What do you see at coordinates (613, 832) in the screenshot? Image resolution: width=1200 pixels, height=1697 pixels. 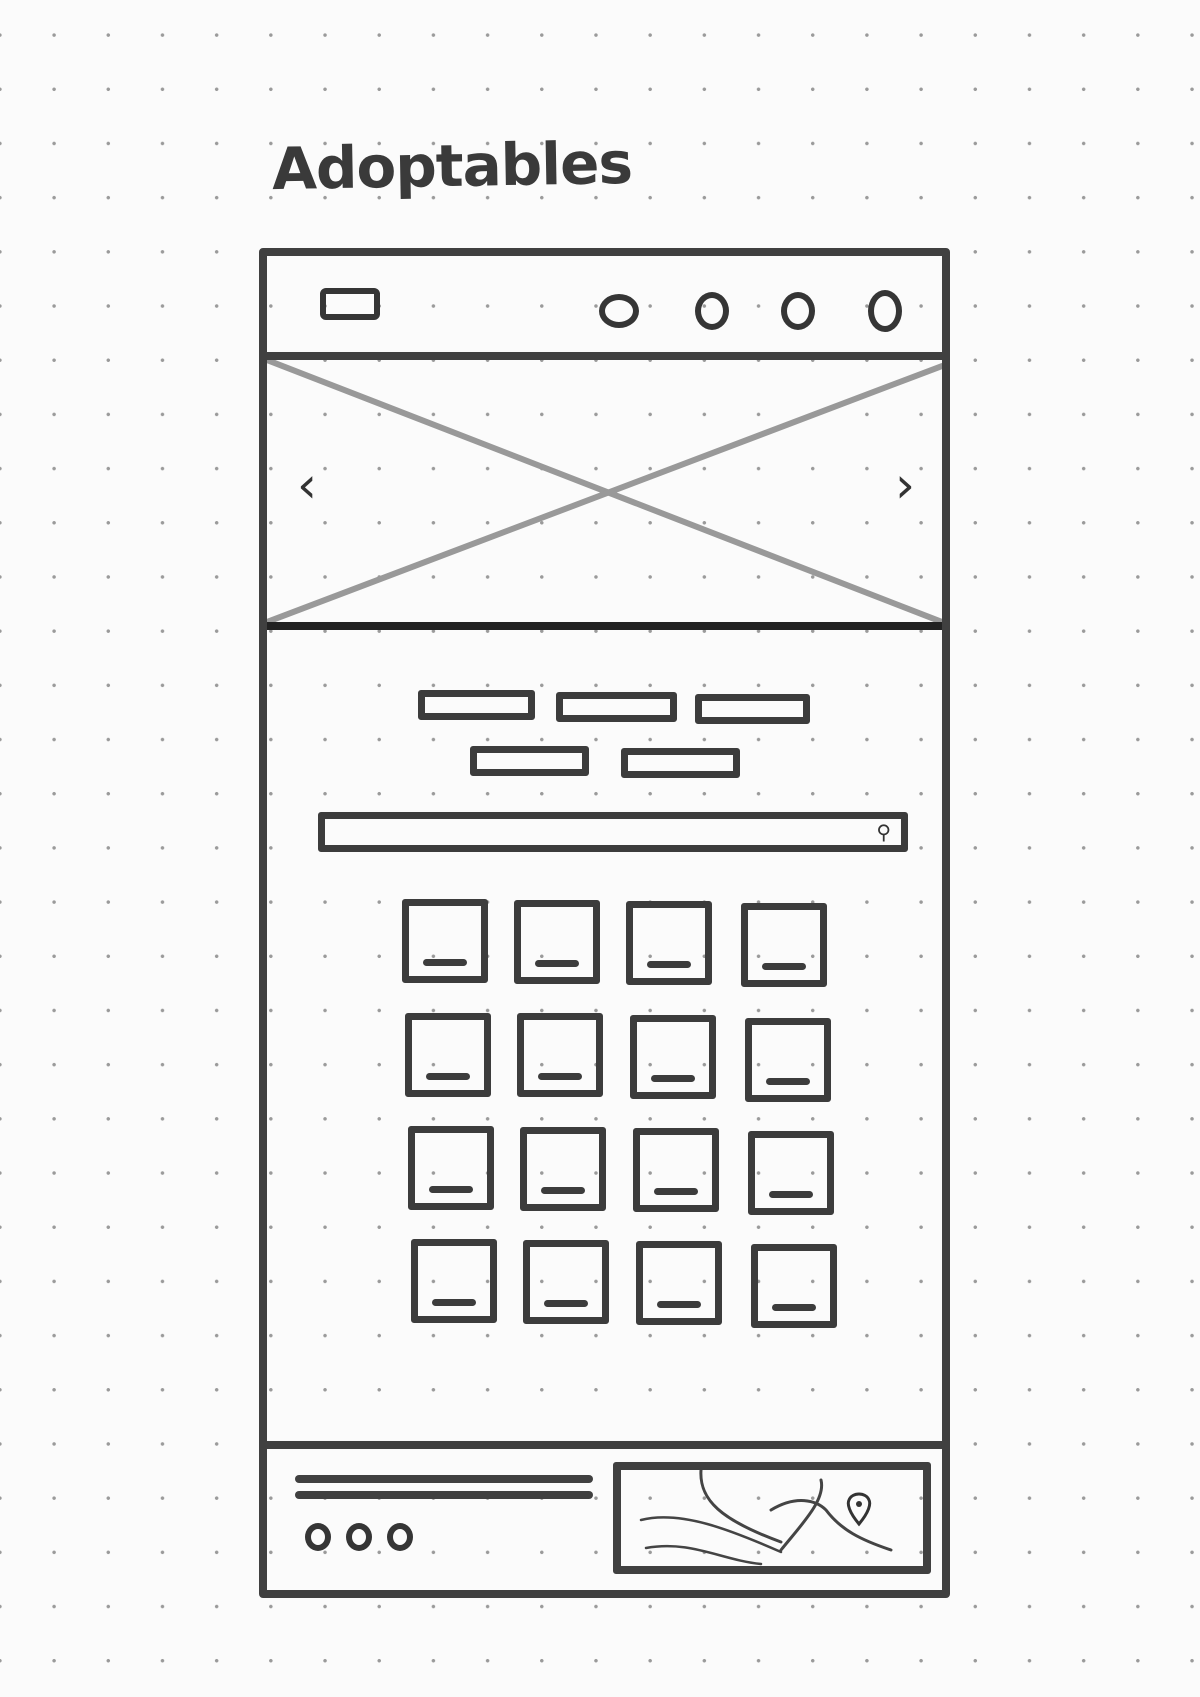 I see `search-input: ⚲` at bounding box center [613, 832].